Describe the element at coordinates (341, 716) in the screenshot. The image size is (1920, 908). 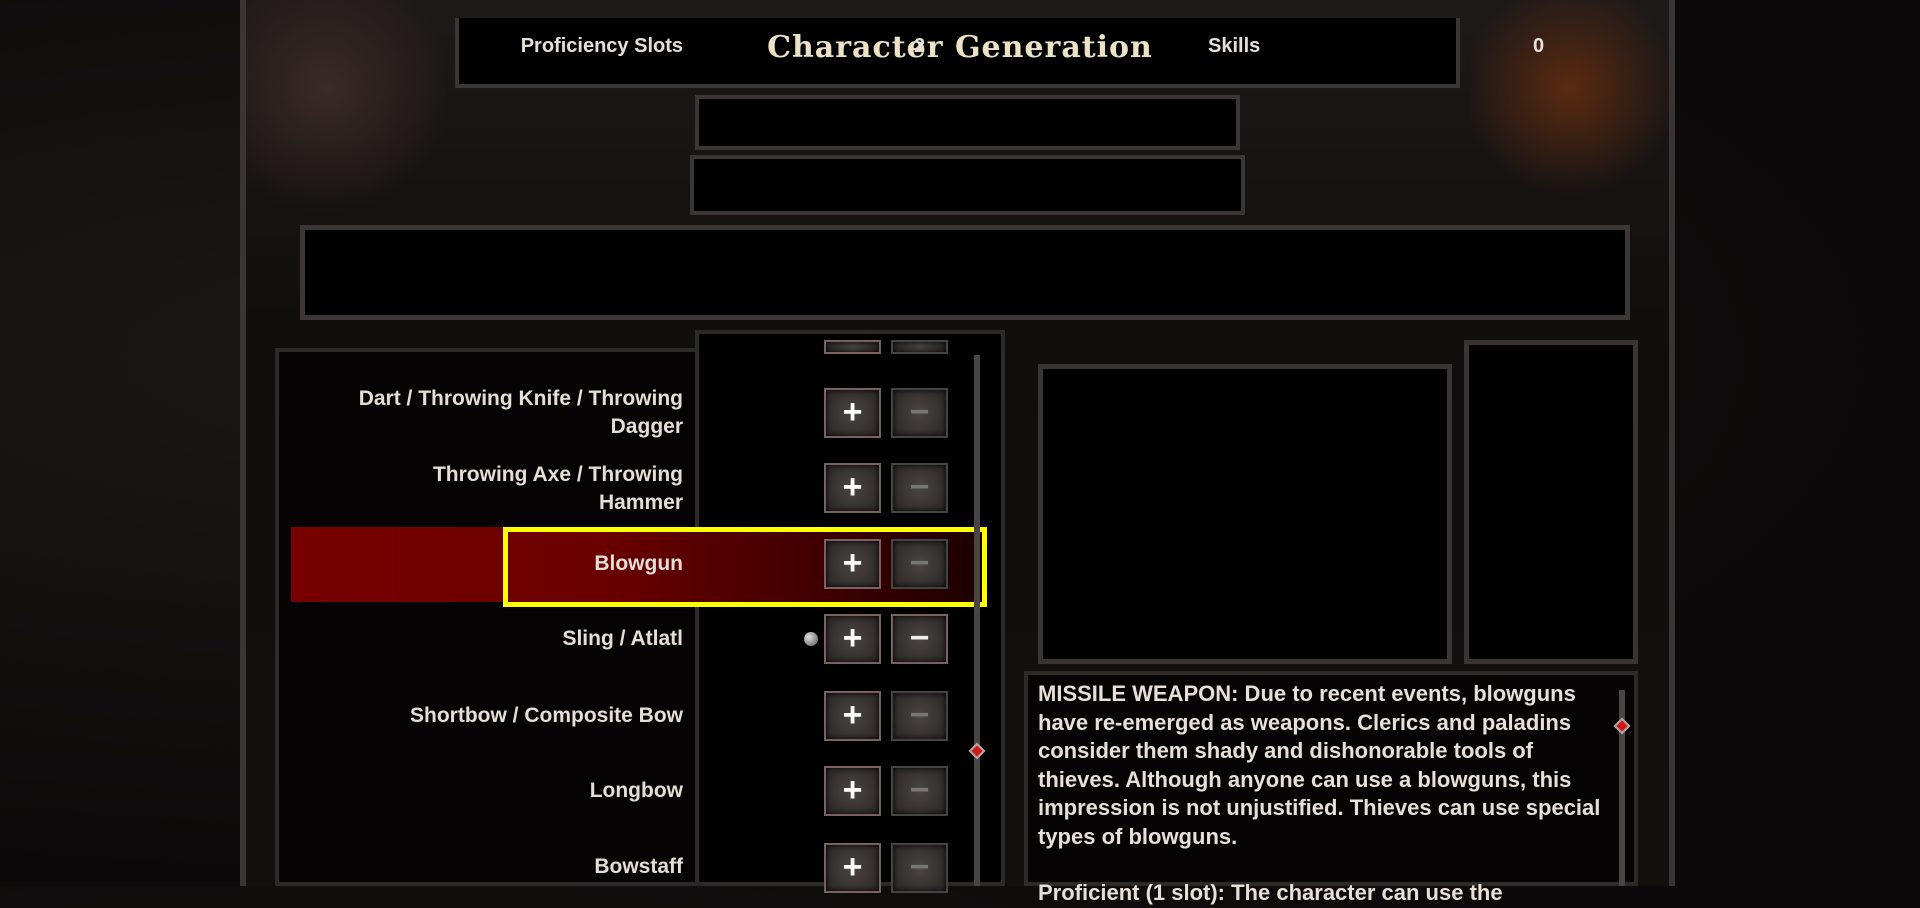
I see `list-item: Shortbow / Composite Bow` at that location.